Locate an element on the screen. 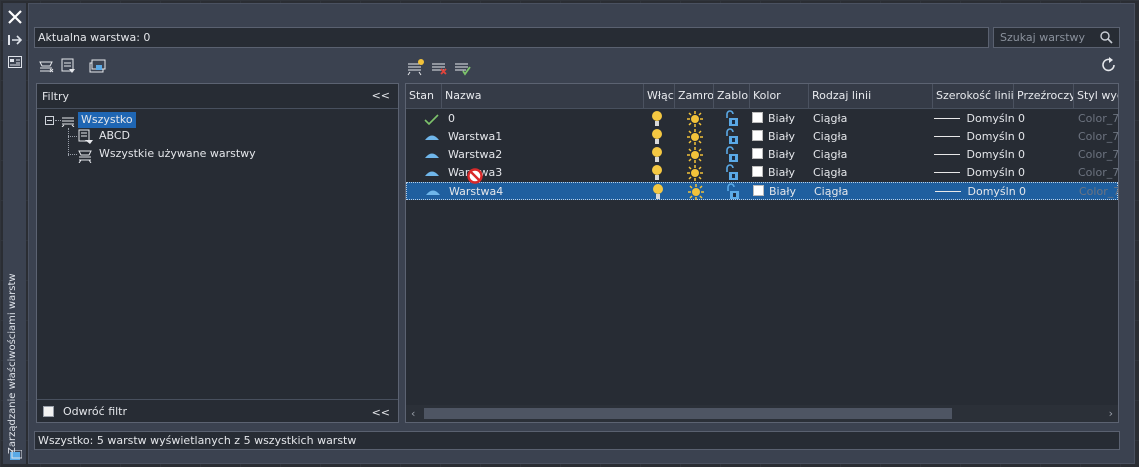 The image size is (1139, 467). color-name: Biały is located at coordinates (781, 136).